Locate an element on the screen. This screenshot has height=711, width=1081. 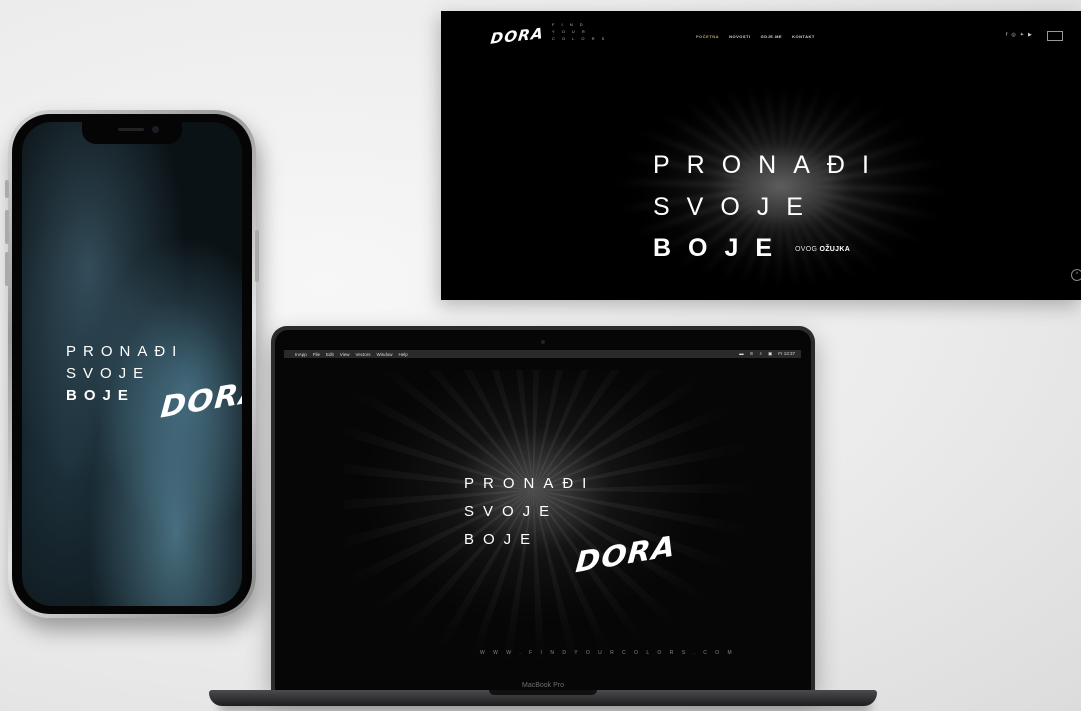
hero-line-3: BOJE is located at coordinates (721, 248).